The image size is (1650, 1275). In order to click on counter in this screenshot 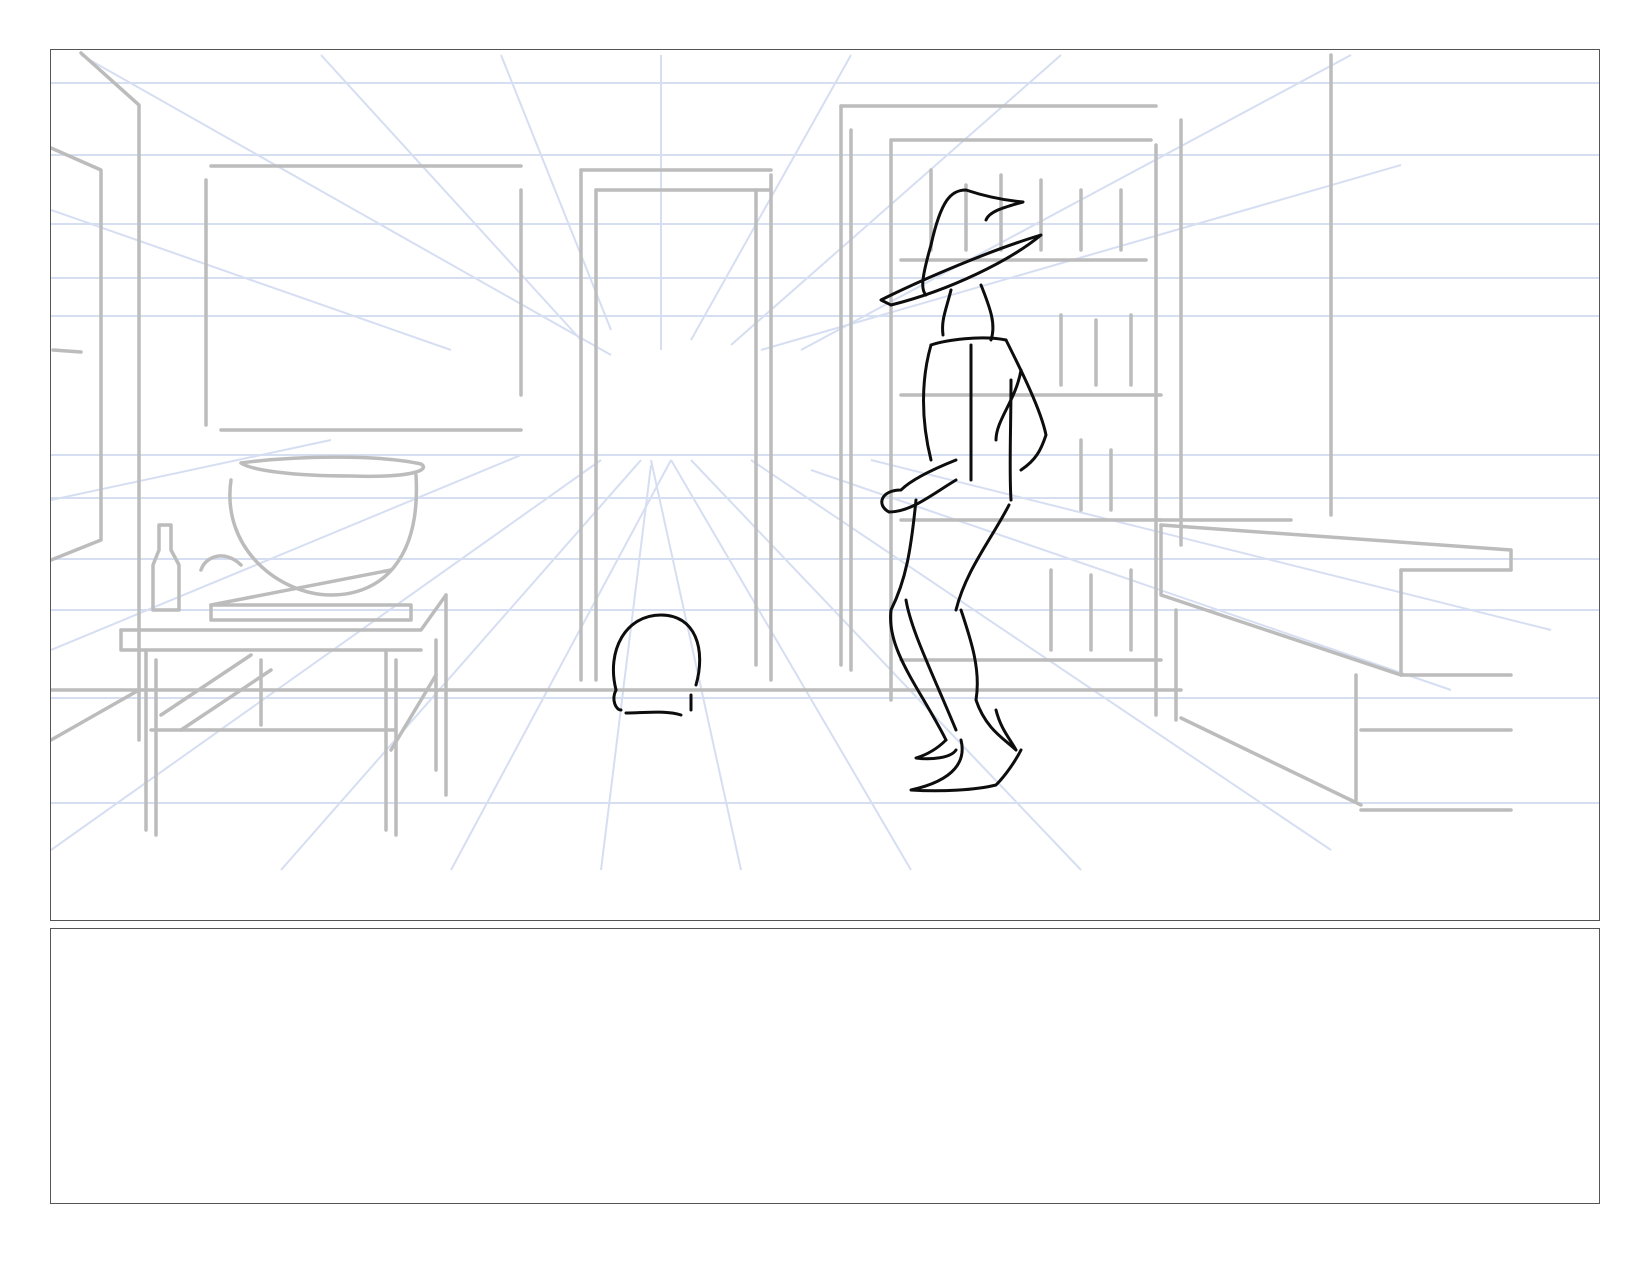, I will do `click(1333, 432)`.